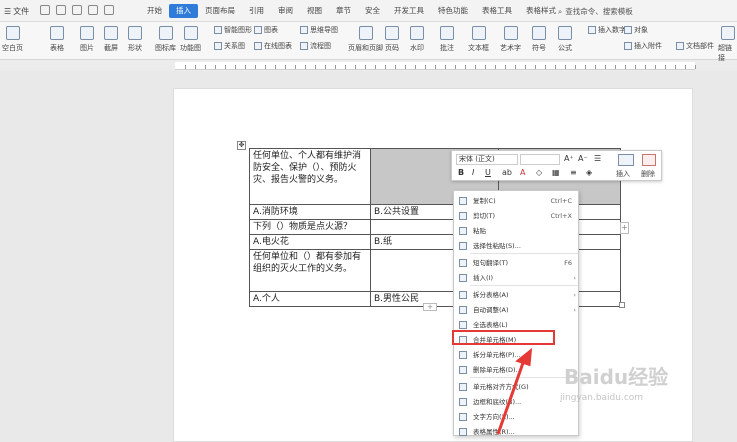 The height and width of the screenshot is (442, 737). What do you see at coordinates (623, 174) in the screenshot?
I see `insert-label: 插入` at bounding box center [623, 174].